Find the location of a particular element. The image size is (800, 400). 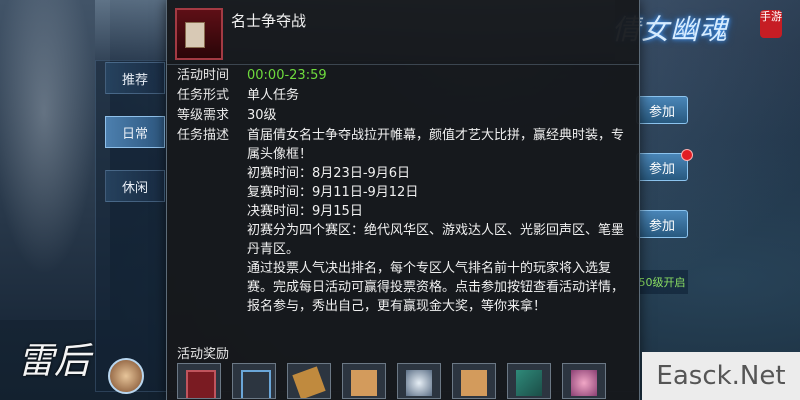

flower-icon is located at coordinates (584, 383).